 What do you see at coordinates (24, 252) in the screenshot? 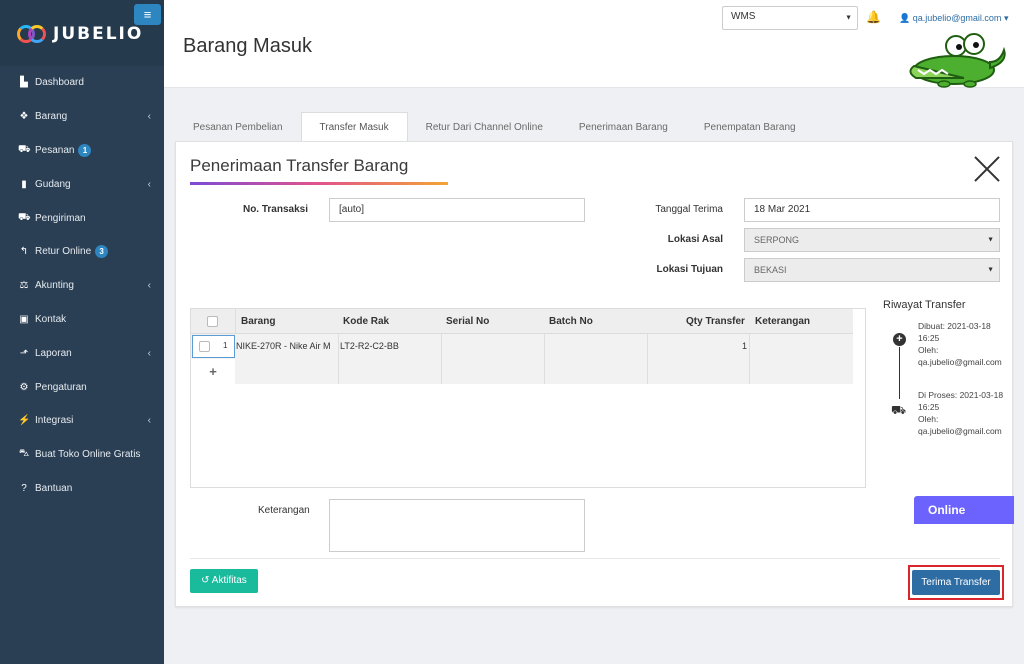
I see `reply-icon: ↰` at bounding box center [24, 252].